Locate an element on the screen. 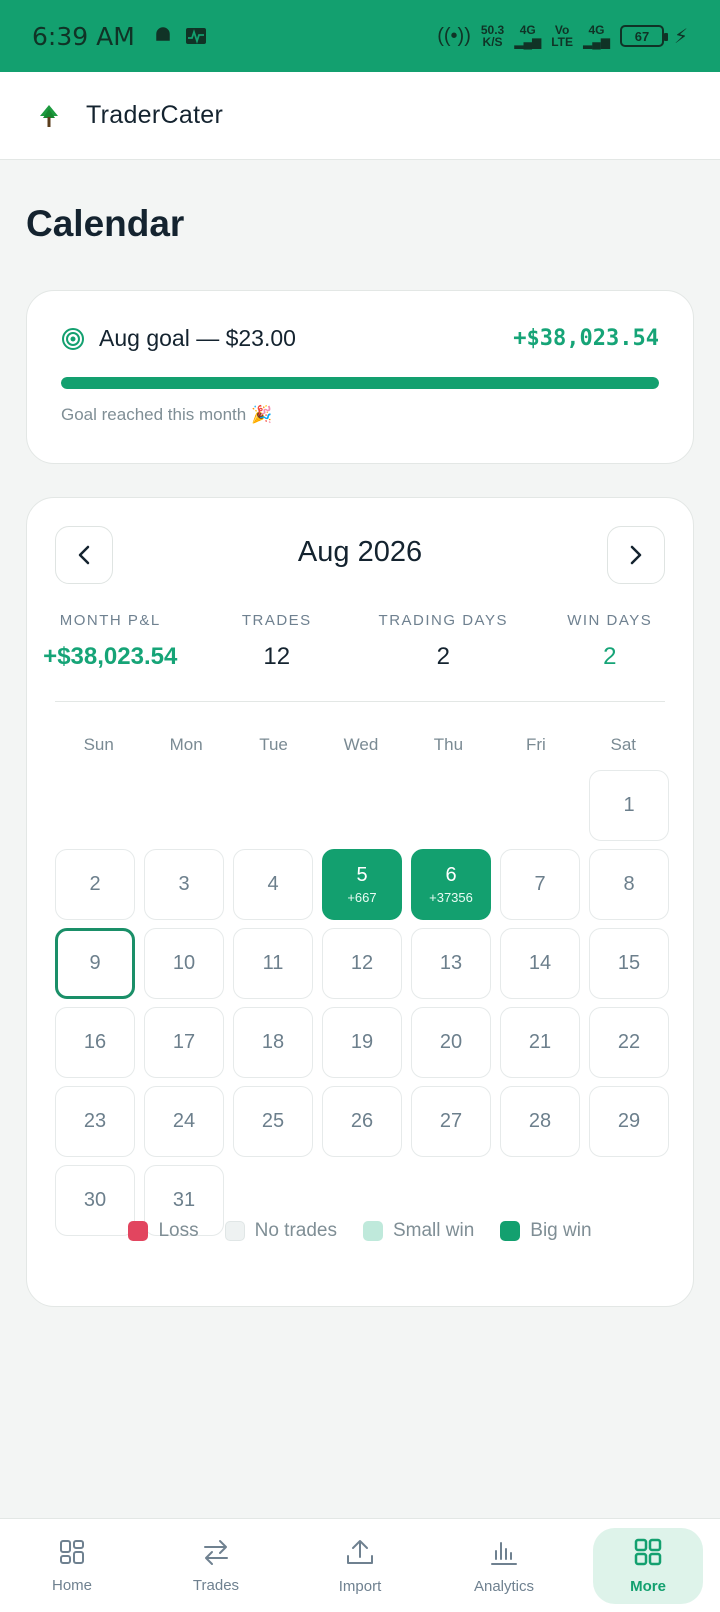 Image resolution: width=720 pixels, height=1612 pixels. nav-import: Import is located at coordinates (360, 1566).